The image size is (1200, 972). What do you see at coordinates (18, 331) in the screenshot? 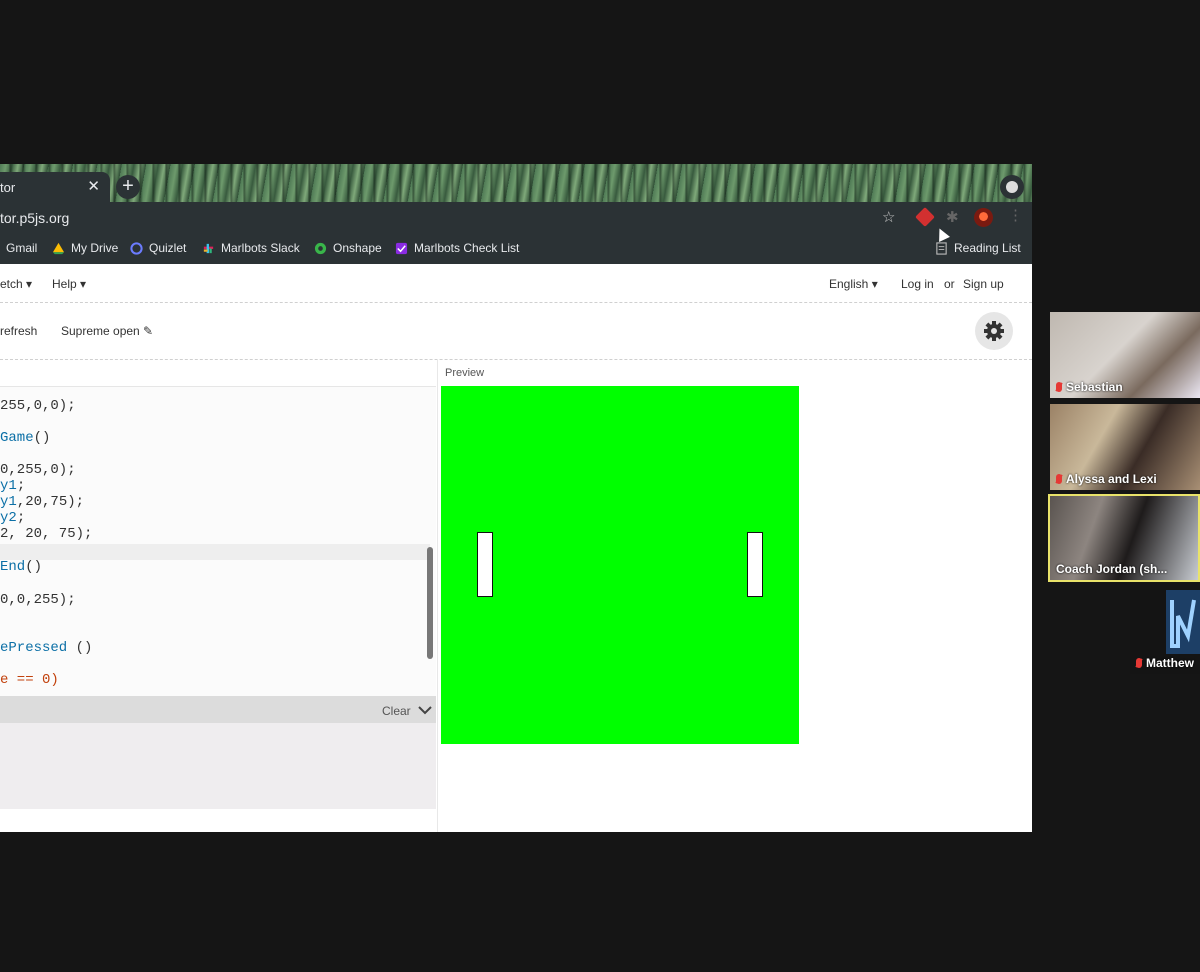
I see `auto-refresh-toggle: refresh` at bounding box center [18, 331].